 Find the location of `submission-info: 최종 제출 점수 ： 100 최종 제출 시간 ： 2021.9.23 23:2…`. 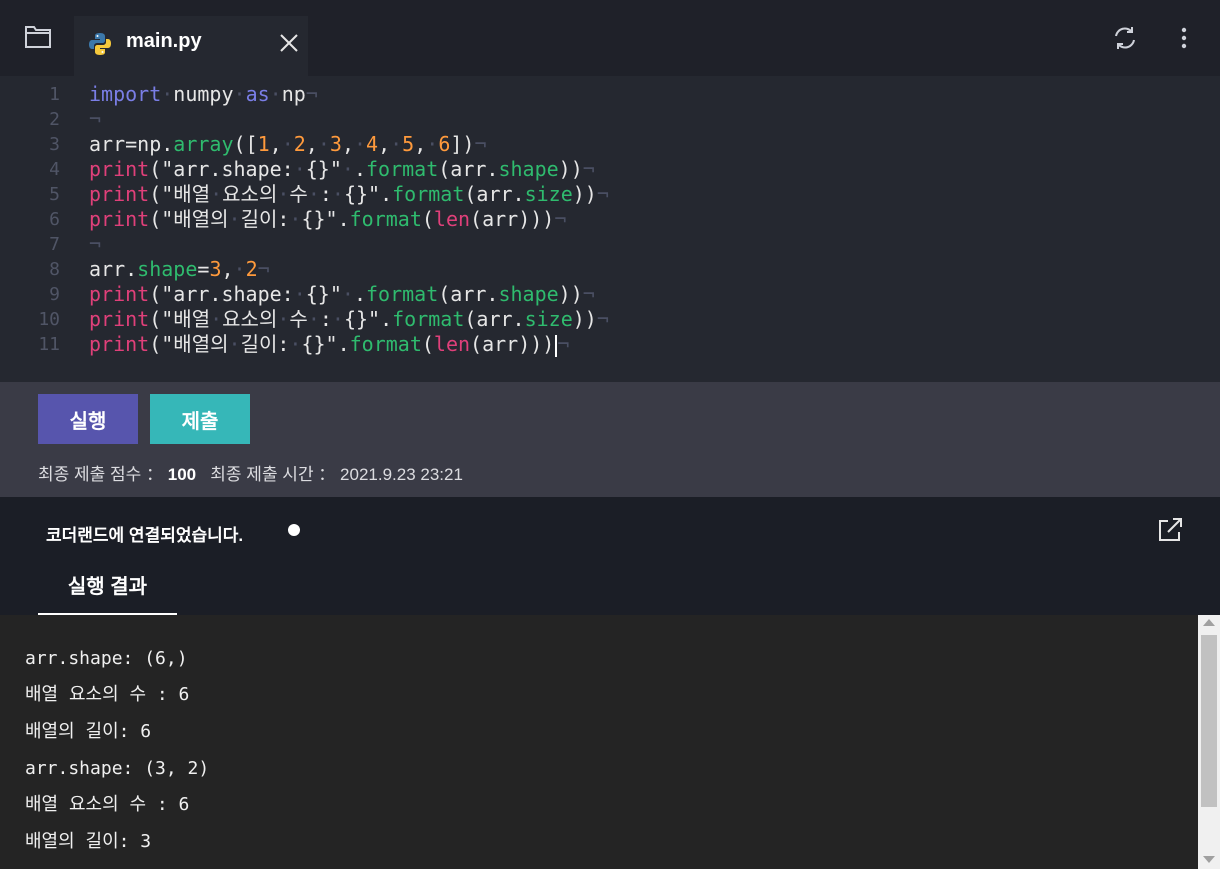

submission-info: 최종 제출 점수 ： 100 최종 제출 시간 ： 2021.9.23 23:2… is located at coordinates (250, 472).